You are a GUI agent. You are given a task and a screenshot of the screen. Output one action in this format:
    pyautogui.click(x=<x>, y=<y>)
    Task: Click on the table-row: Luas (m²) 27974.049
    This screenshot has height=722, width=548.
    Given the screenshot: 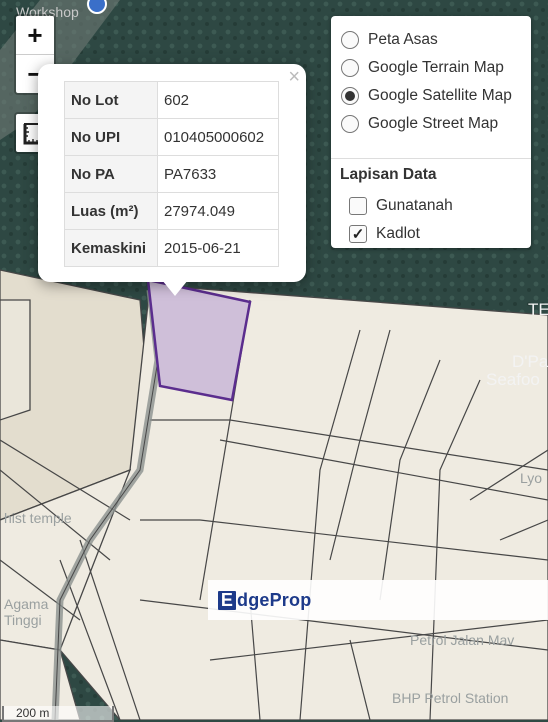 What is the action you would take?
    pyautogui.click(x=171, y=211)
    